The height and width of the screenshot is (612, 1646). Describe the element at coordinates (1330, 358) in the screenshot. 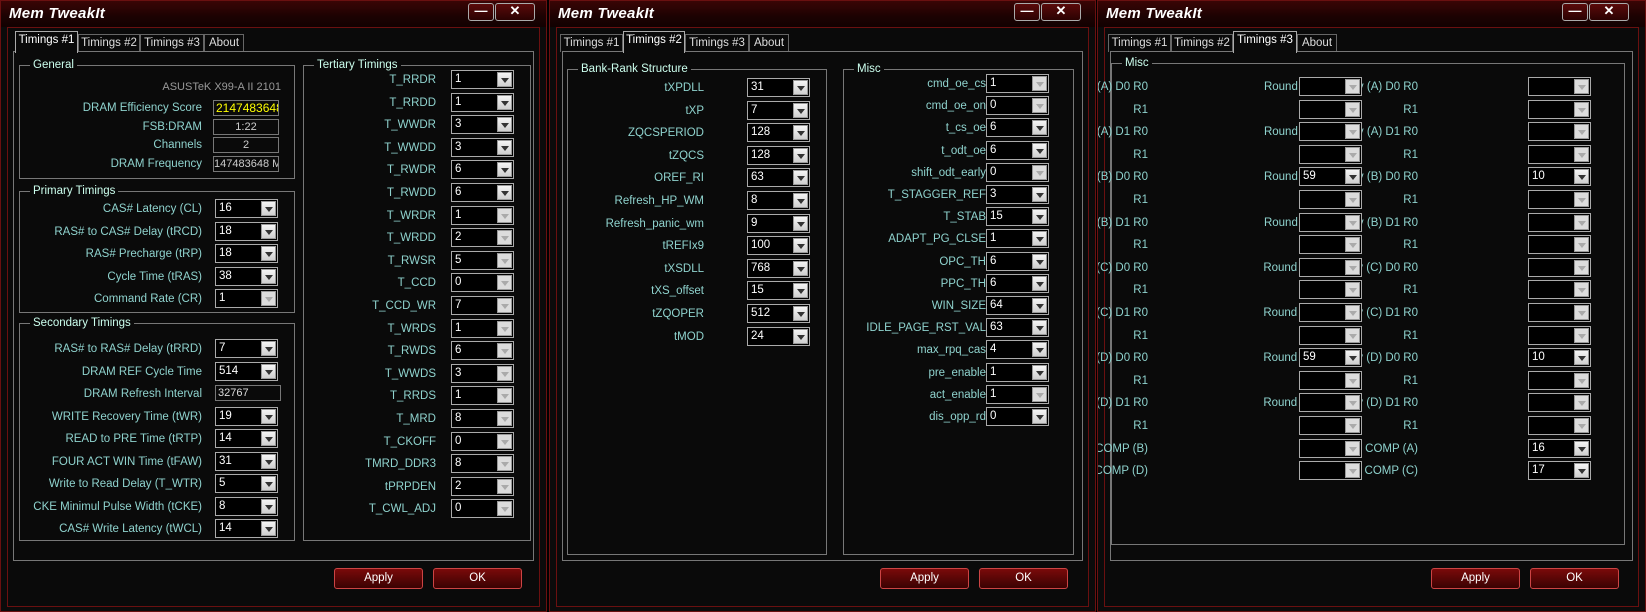

I see `value-dropdown: 59` at that location.